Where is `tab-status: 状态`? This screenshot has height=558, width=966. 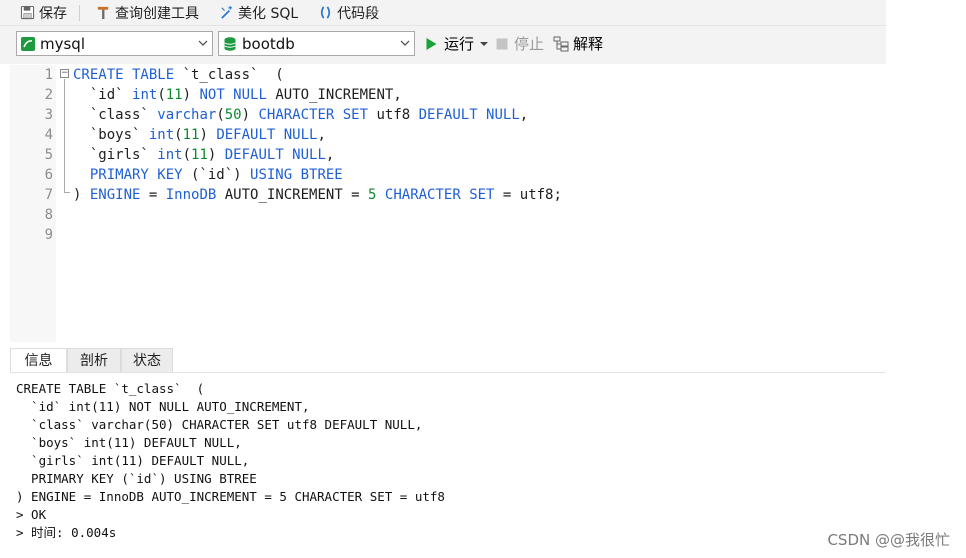
tab-status: 状态 is located at coordinates (147, 360).